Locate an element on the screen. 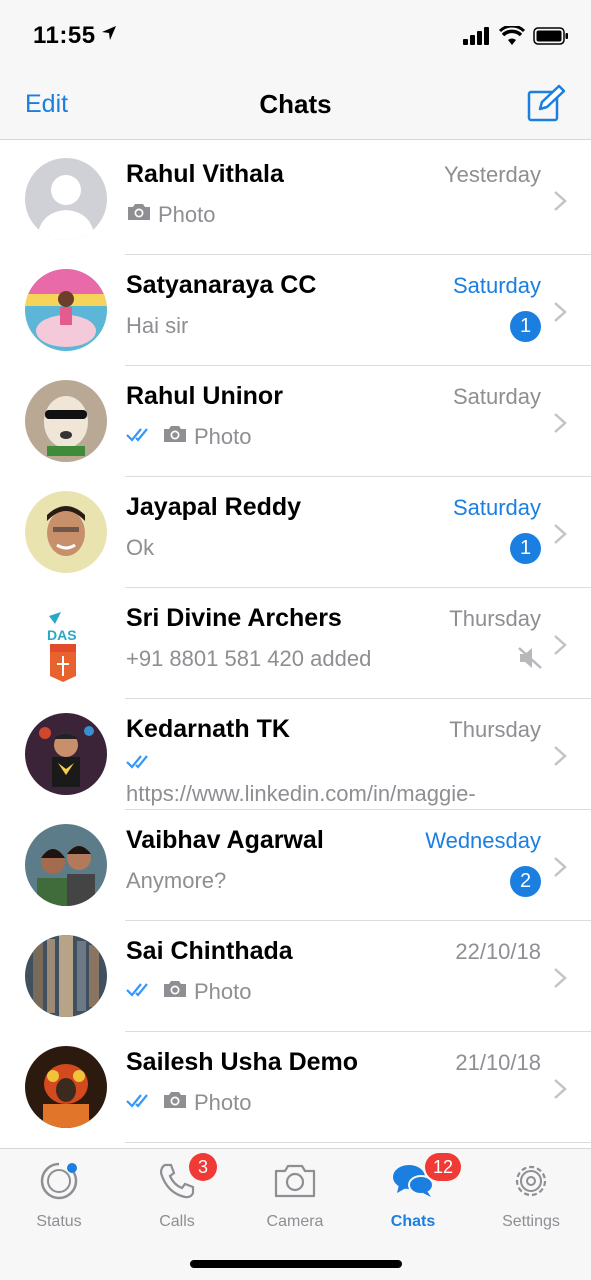 This screenshot has width=591, height=1280. chat-row: Jayapal Reddy Saturday Ok 1 is located at coordinates (295, 532).